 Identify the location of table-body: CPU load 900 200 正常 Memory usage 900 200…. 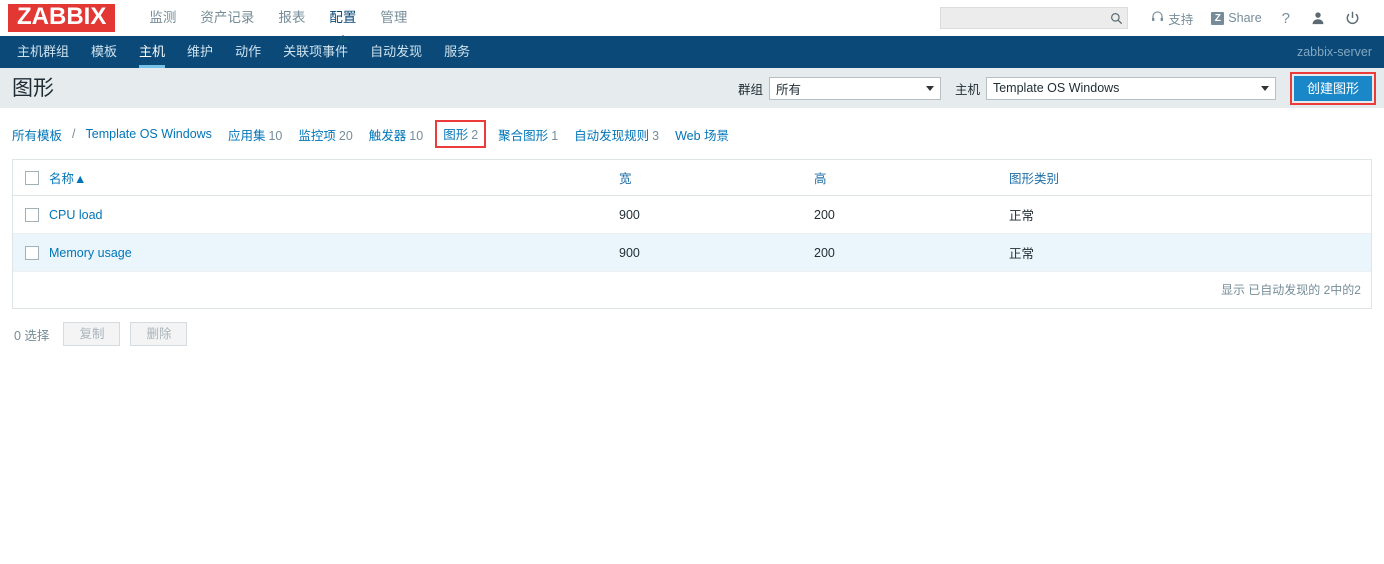
(692, 233).